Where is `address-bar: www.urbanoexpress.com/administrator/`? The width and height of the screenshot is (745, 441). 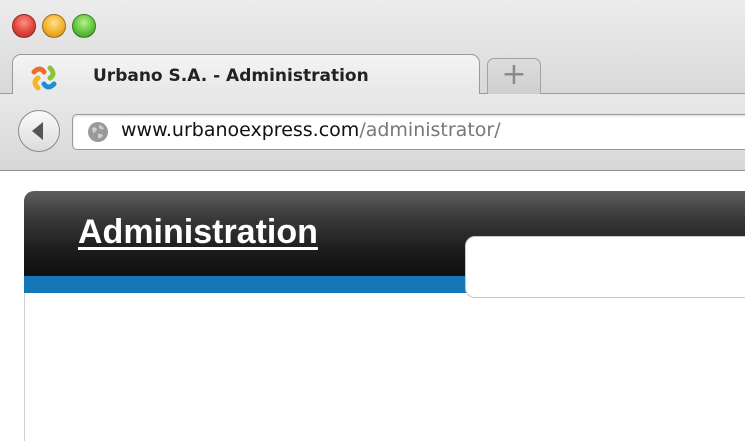 address-bar: www.urbanoexpress.com/administrator/ is located at coordinates (408, 132).